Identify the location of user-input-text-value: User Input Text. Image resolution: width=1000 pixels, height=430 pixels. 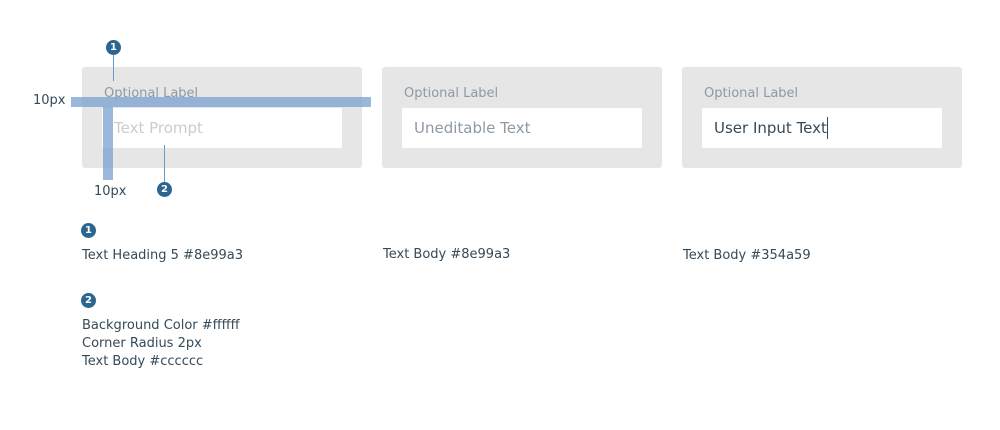
(770, 128).